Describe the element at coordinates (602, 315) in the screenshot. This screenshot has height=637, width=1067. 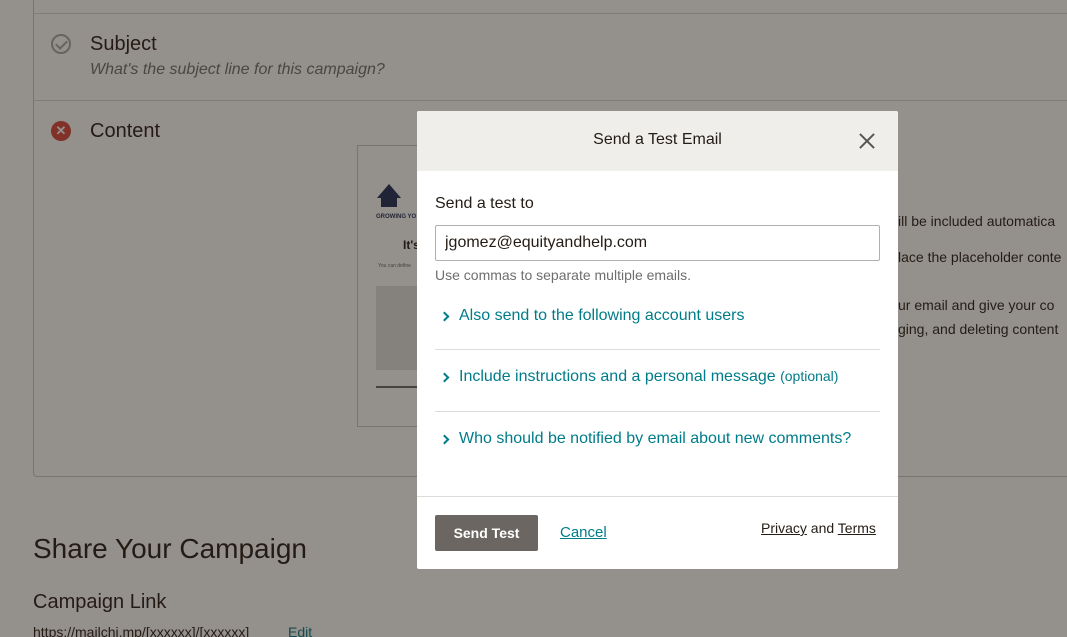
I see `accordion-label: Also send to the following account users` at that location.